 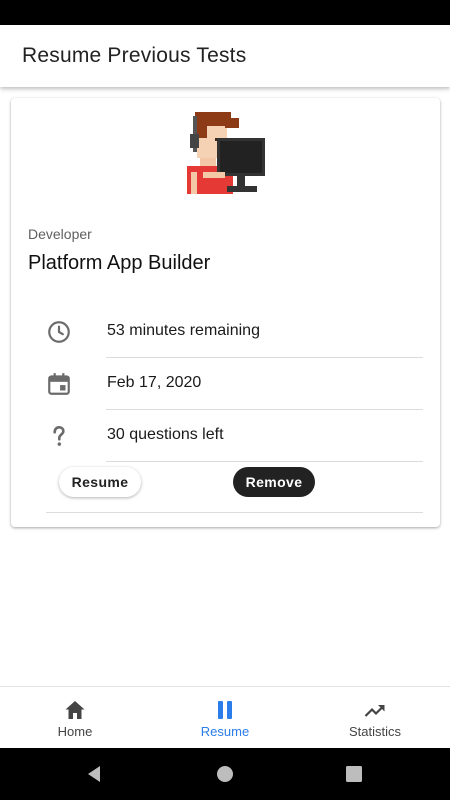 What do you see at coordinates (225, 12) in the screenshot?
I see `status-bar` at bounding box center [225, 12].